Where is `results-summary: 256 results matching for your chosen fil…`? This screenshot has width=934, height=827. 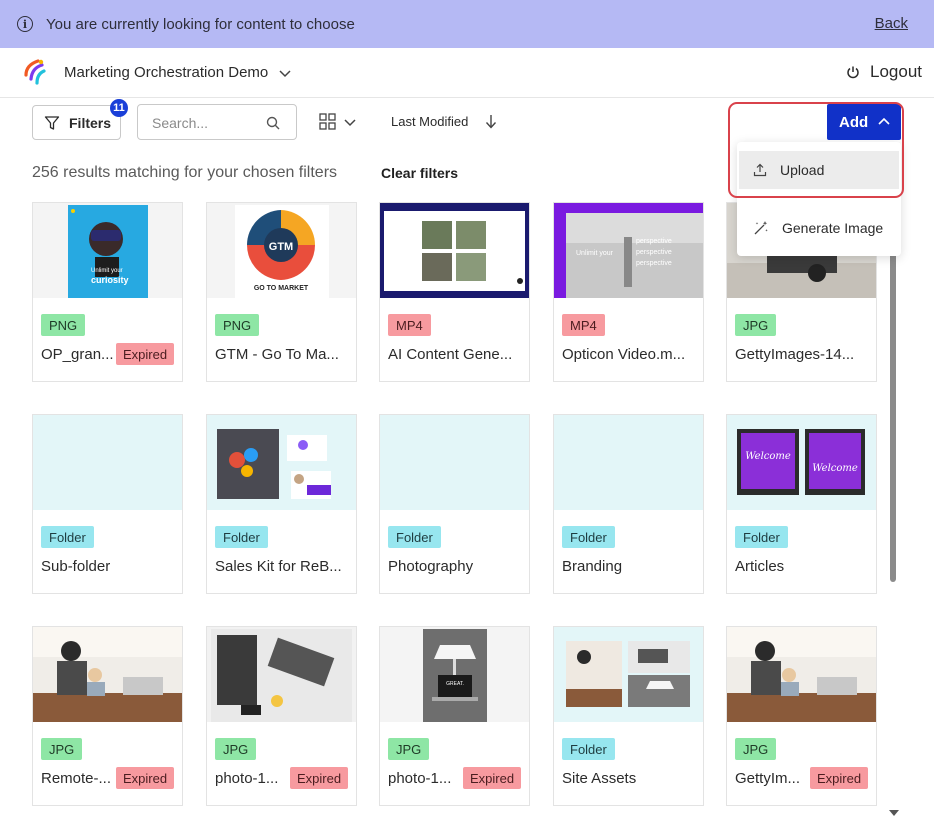 results-summary: 256 results matching for your chosen fil… is located at coordinates (185, 172).